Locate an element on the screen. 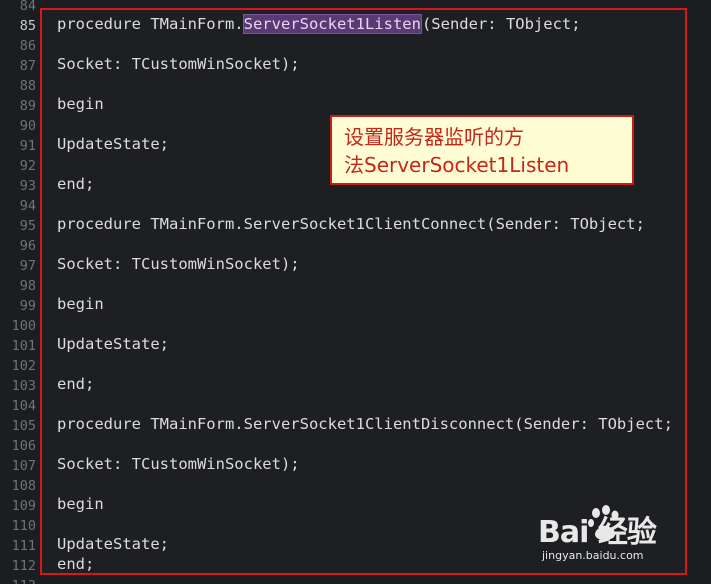 This screenshot has width=711, height=584. line-number: 89 is located at coordinates (27, 106).